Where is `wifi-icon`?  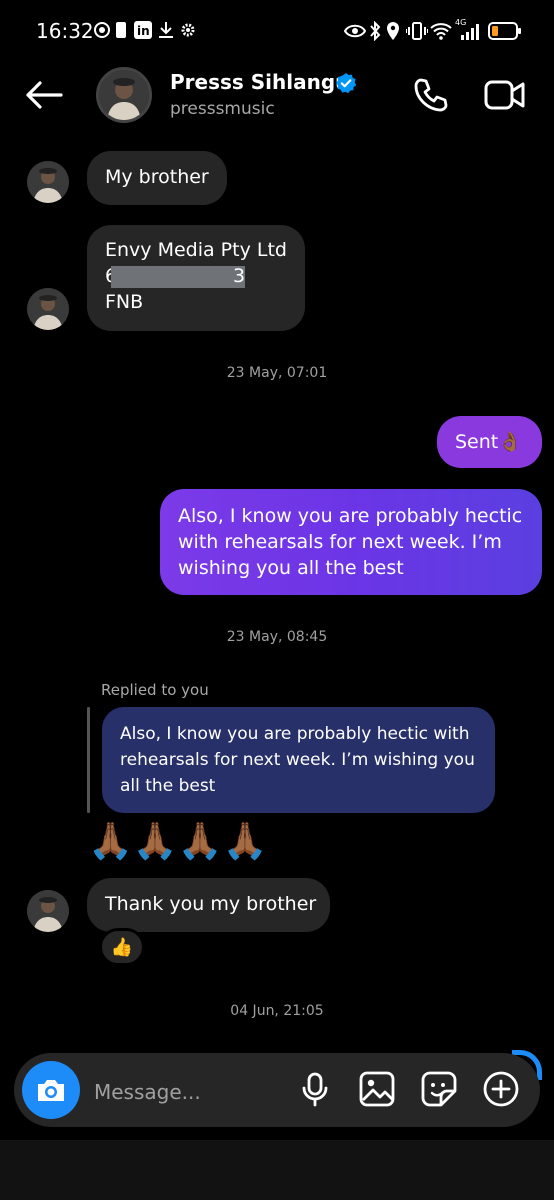 wifi-icon is located at coordinates (441, 31).